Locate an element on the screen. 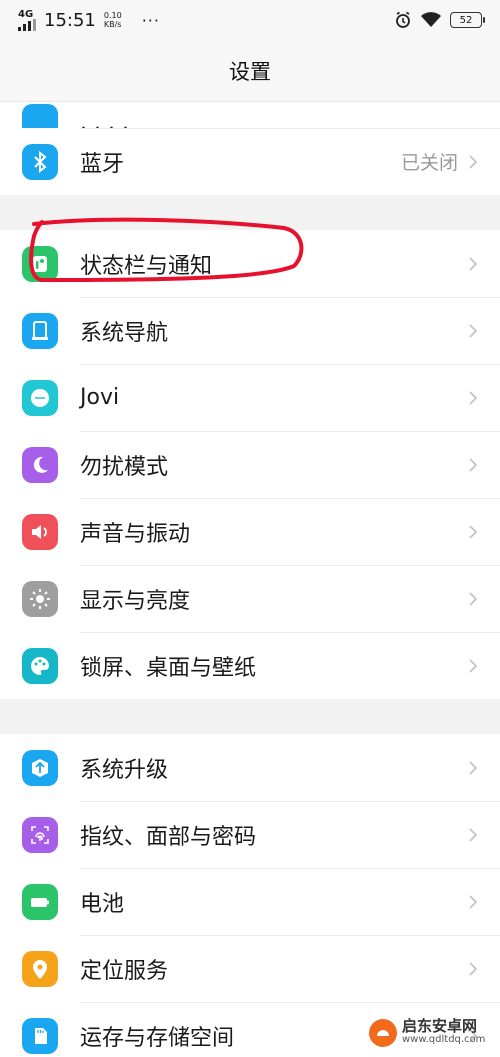  settings-item-system-navigation: 系统导航 is located at coordinates (250, 330).